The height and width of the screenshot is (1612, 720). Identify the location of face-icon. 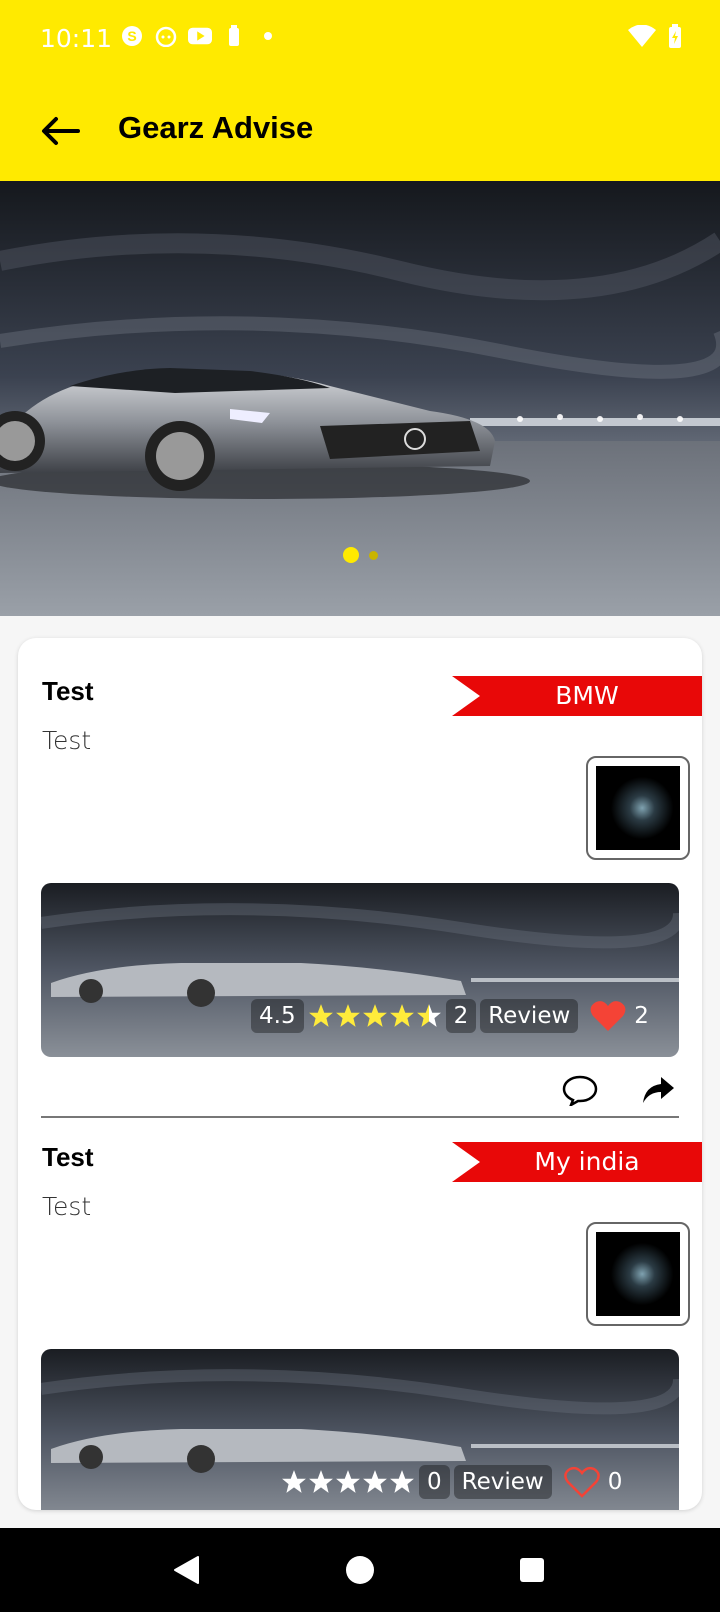
(166, 36).